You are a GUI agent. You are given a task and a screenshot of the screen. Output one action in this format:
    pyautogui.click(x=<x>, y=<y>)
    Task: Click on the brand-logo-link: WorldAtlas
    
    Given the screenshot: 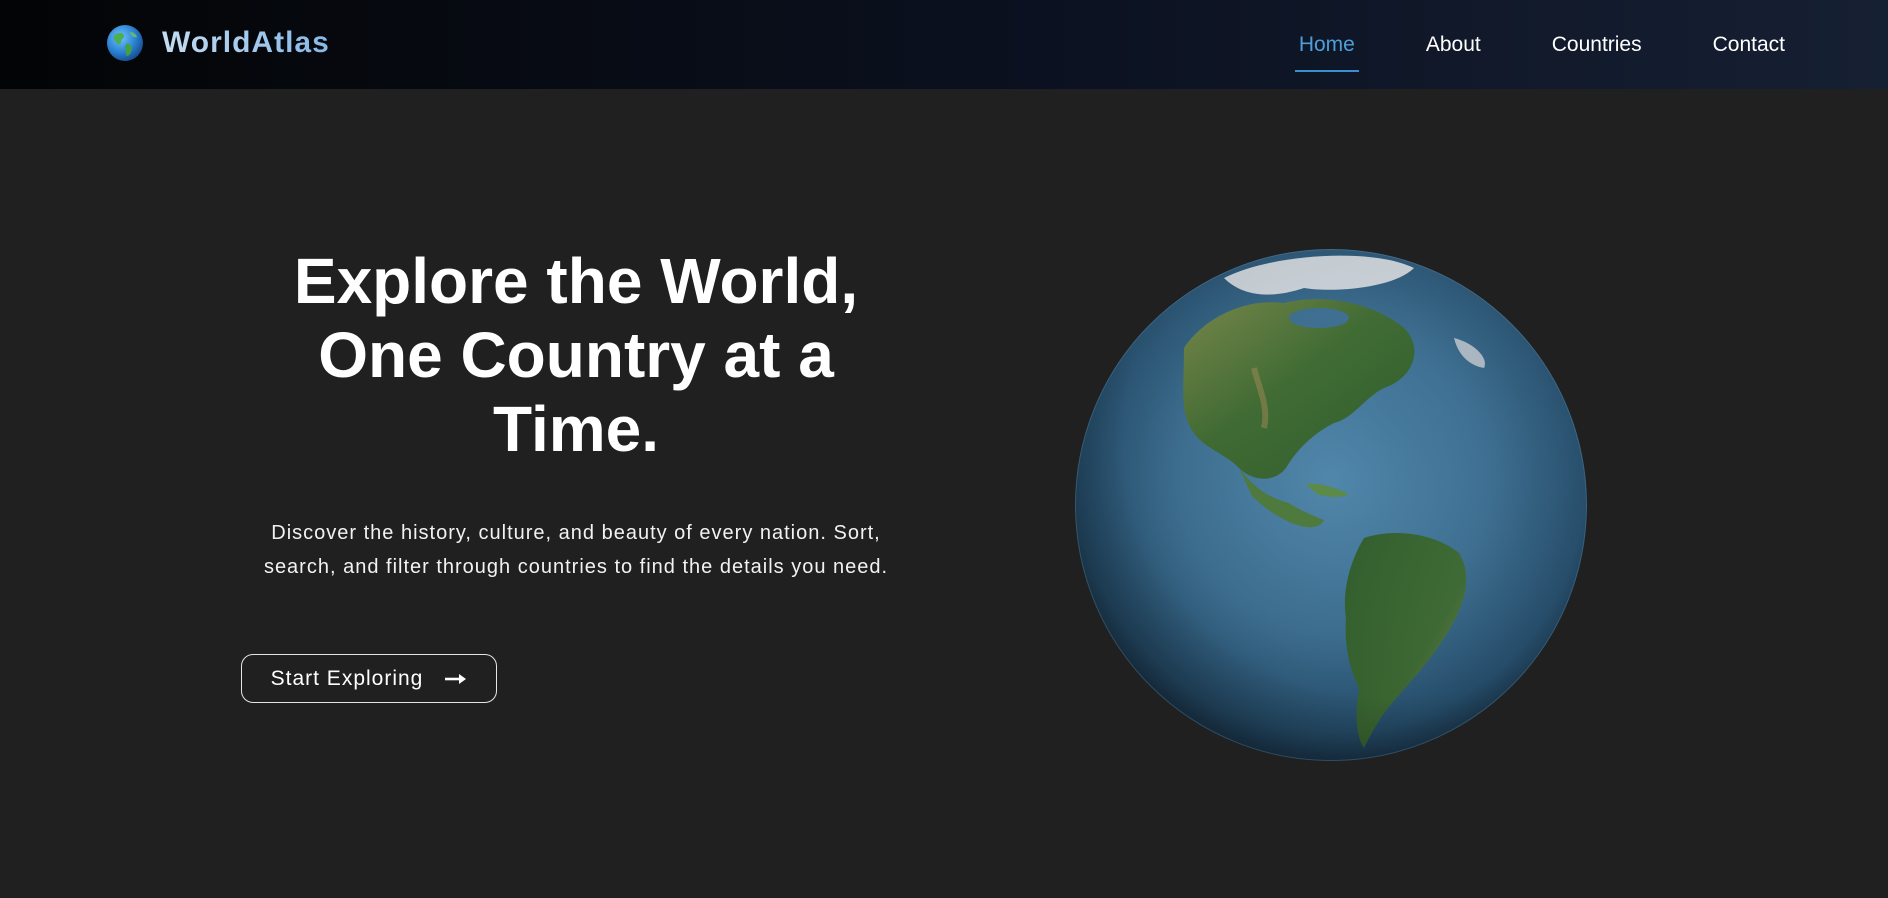 What is the action you would take?
    pyautogui.click(x=218, y=43)
    